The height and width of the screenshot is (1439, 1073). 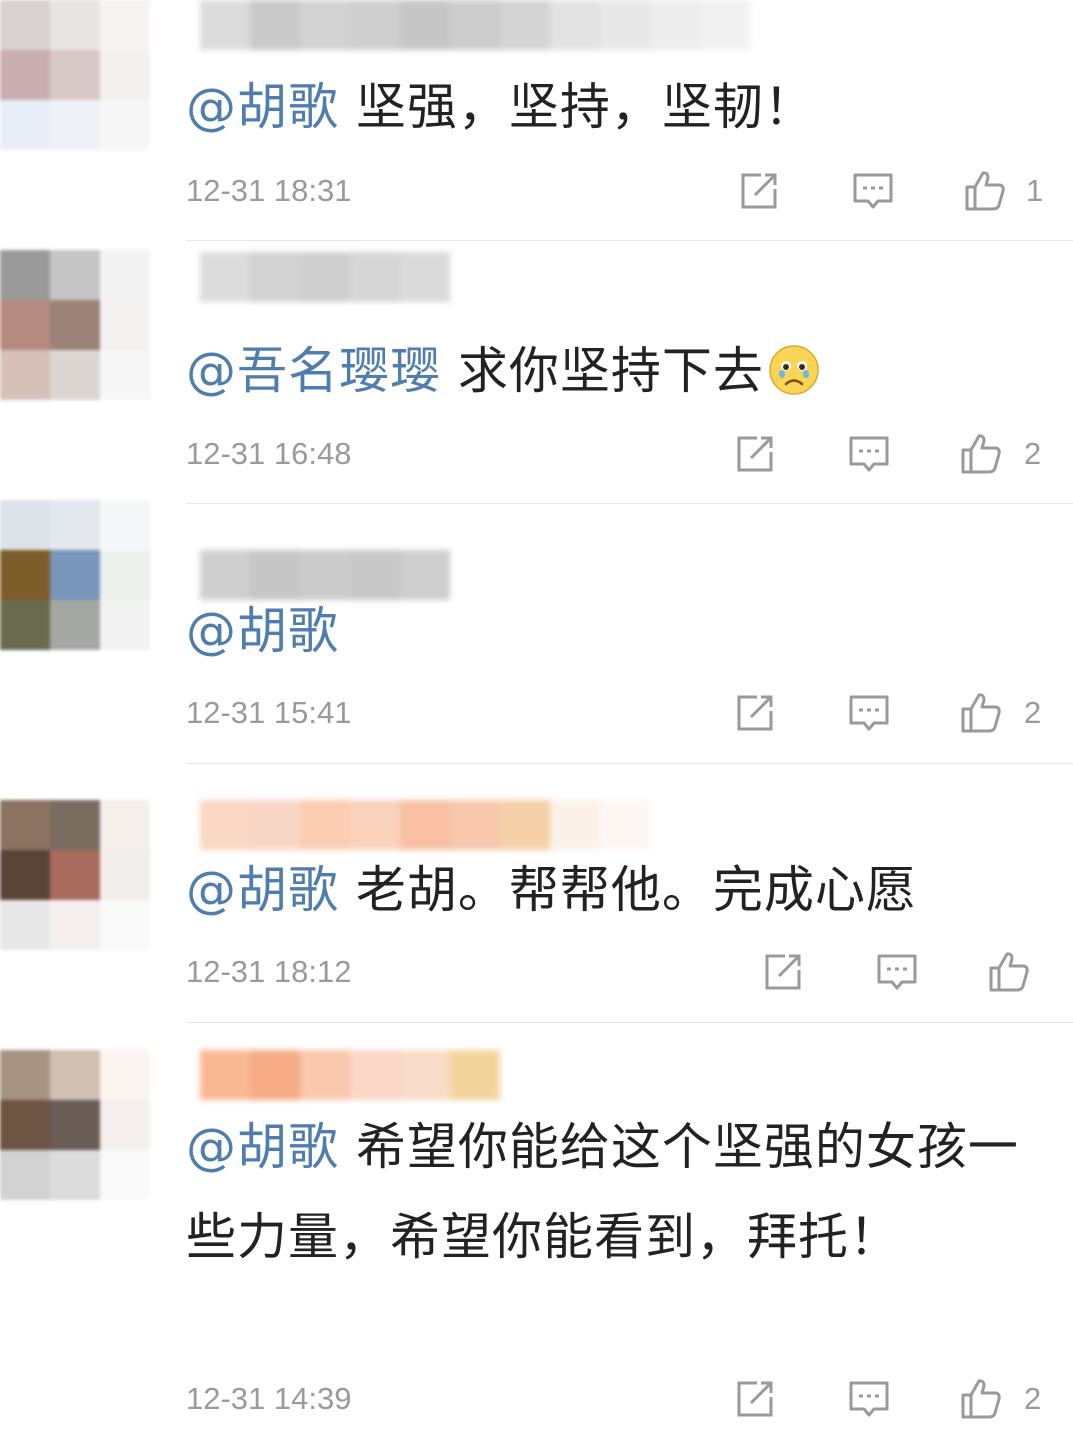 What do you see at coordinates (269, 453) in the screenshot?
I see `timestamp: 12-31 16:48` at bounding box center [269, 453].